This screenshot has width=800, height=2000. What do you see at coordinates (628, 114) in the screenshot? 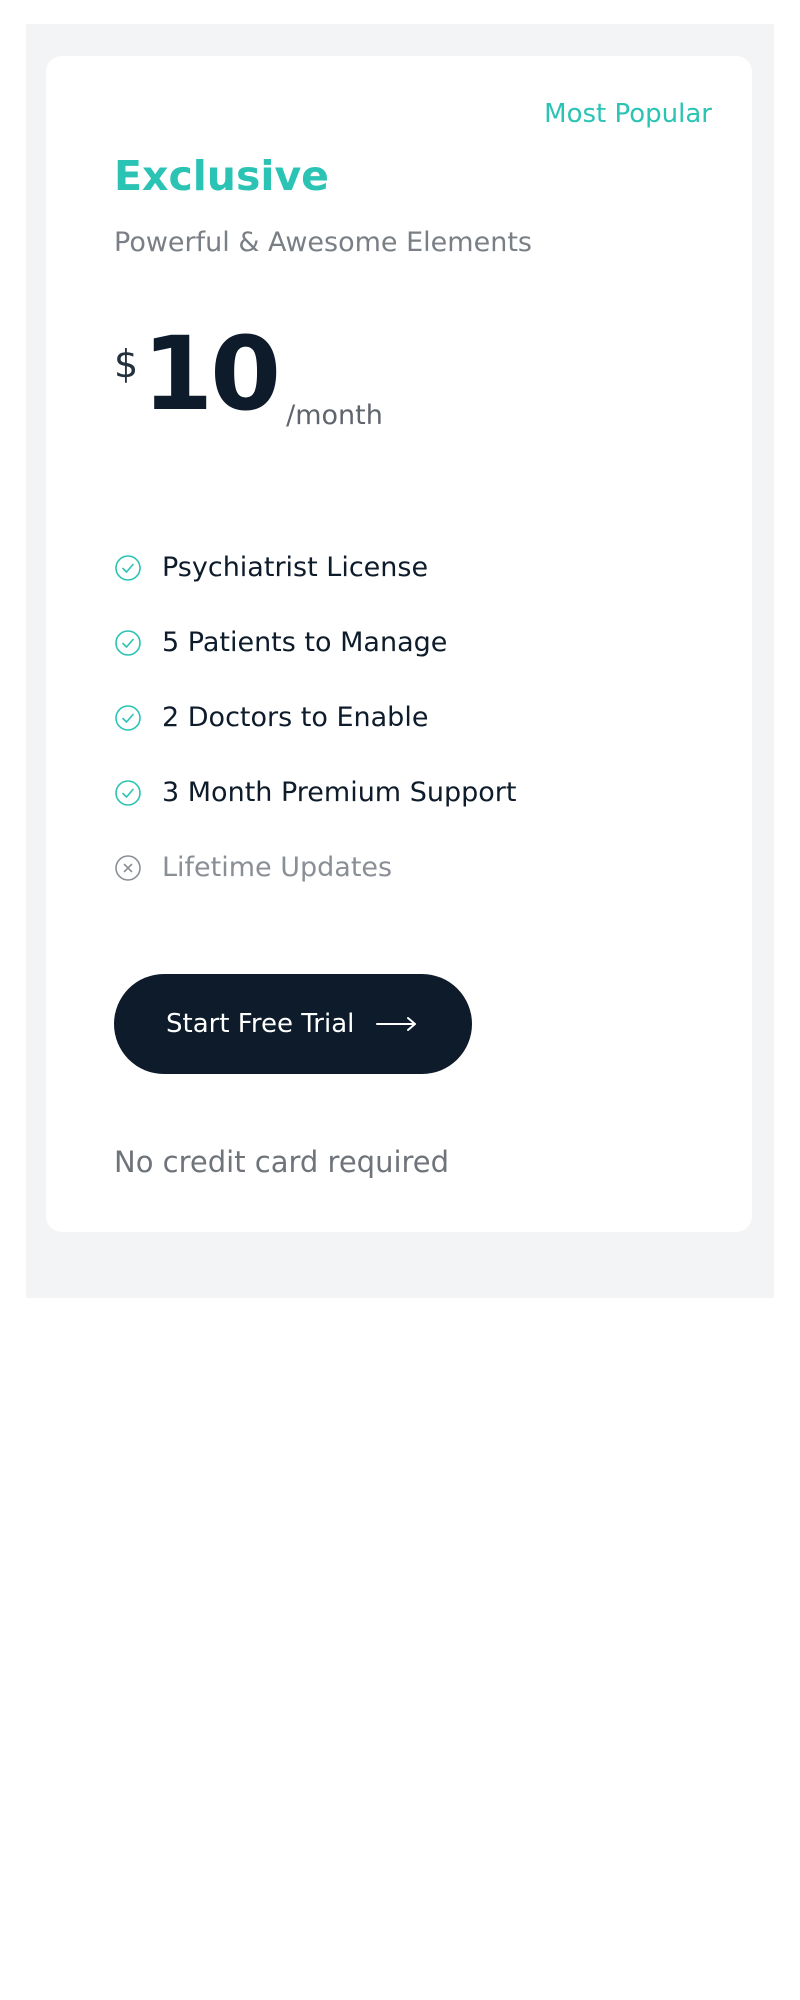
I see `most-popular-badge: Most Popular` at bounding box center [628, 114].